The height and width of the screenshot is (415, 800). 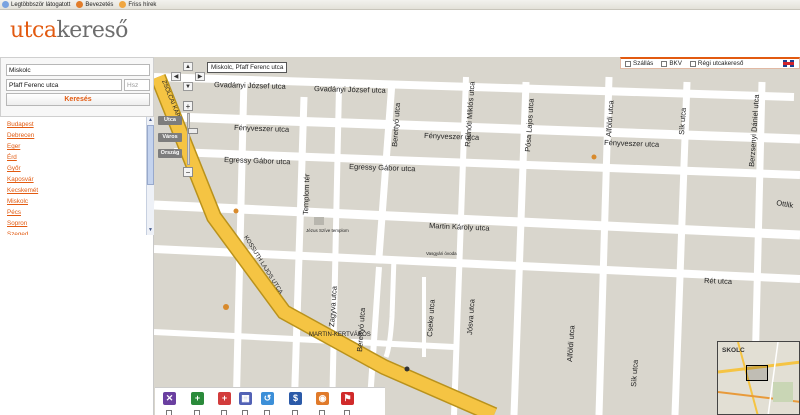 I want to click on zoom-control: + −, so click(x=190, y=139).